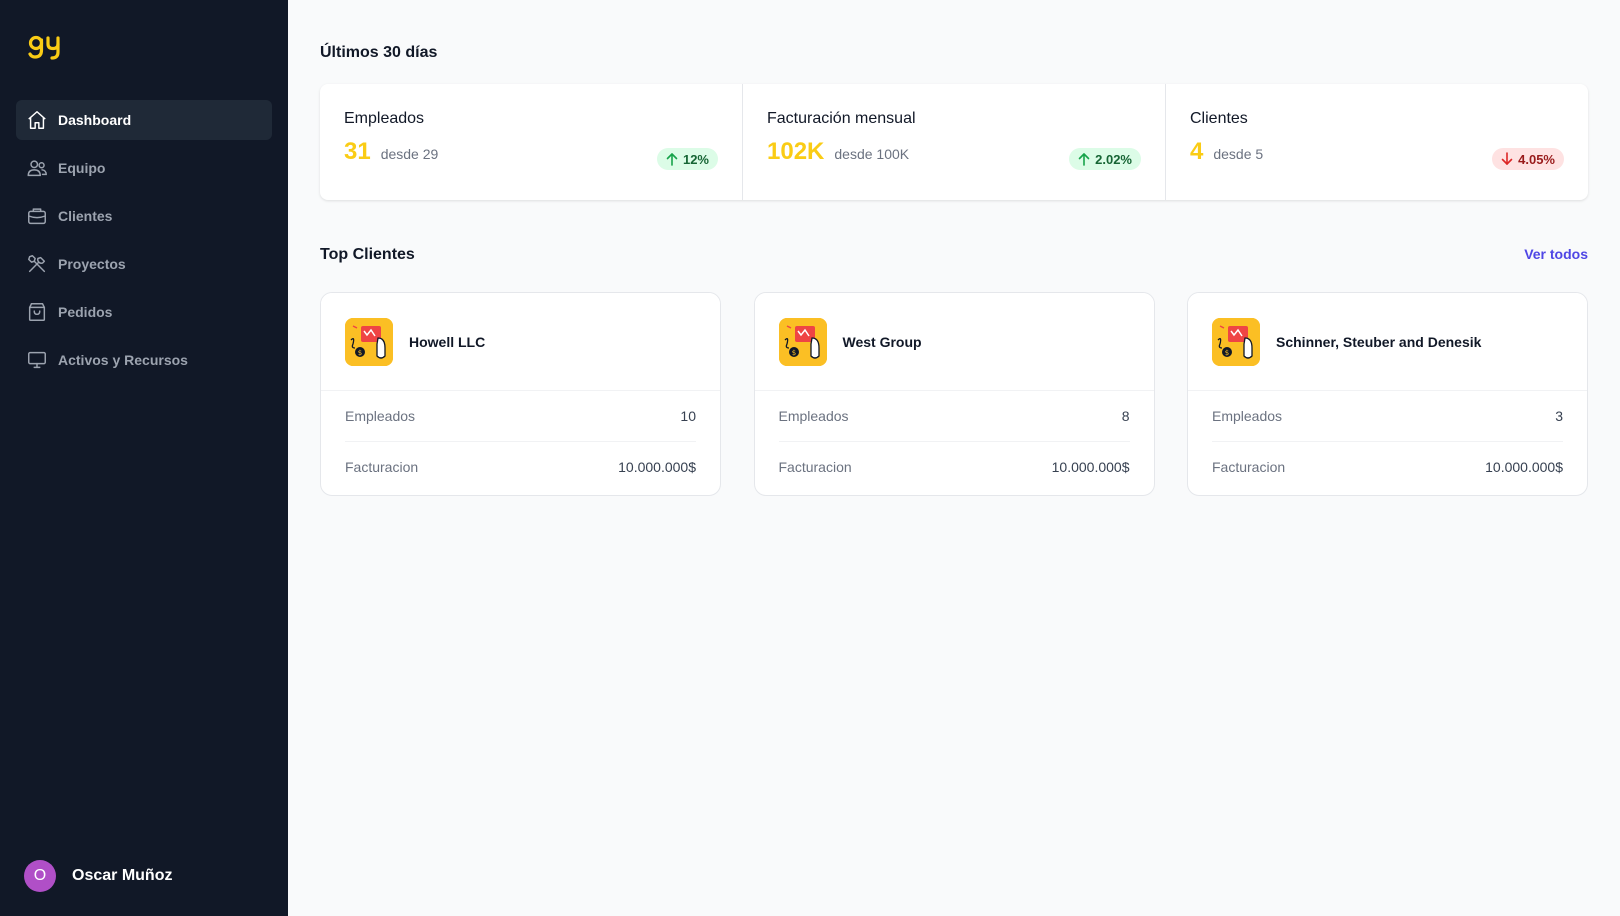  Describe the element at coordinates (37, 168) in the screenshot. I see `users-icon` at that location.